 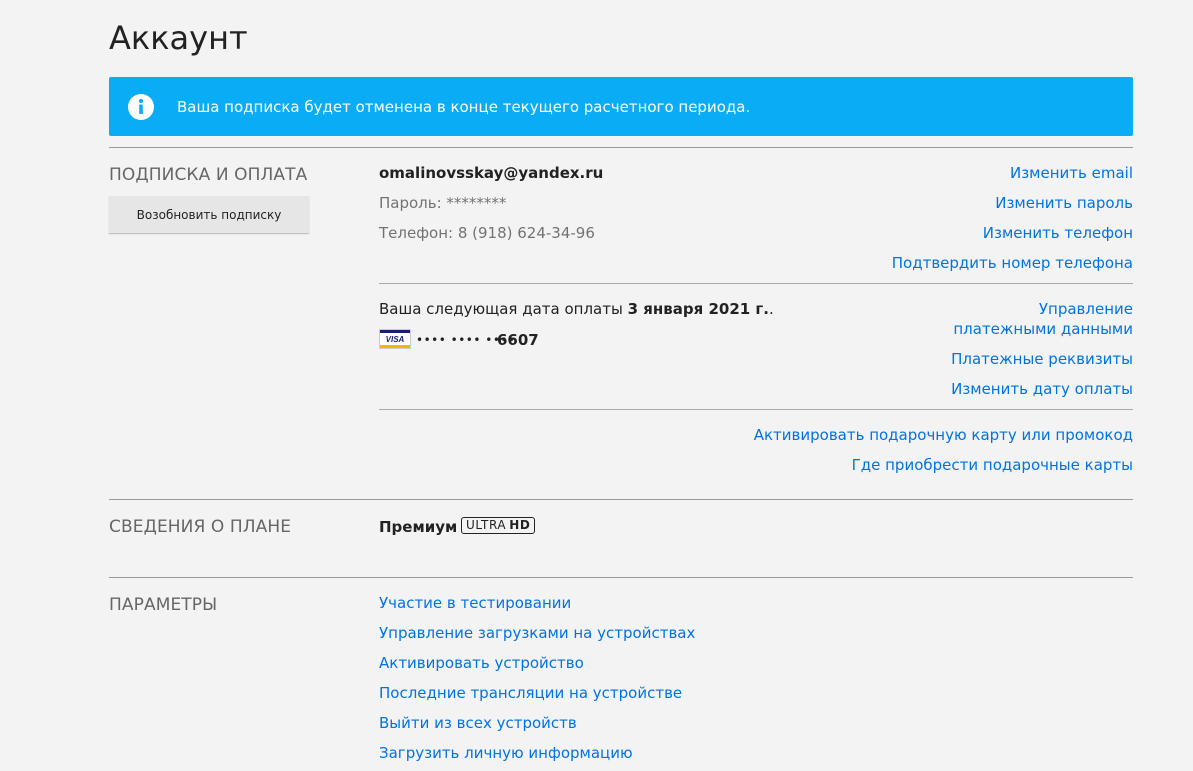 What do you see at coordinates (1012, 263) in the screenshot?
I see `confirm-phone-link: Подтвердить номер телефона` at bounding box center [1012, 263].